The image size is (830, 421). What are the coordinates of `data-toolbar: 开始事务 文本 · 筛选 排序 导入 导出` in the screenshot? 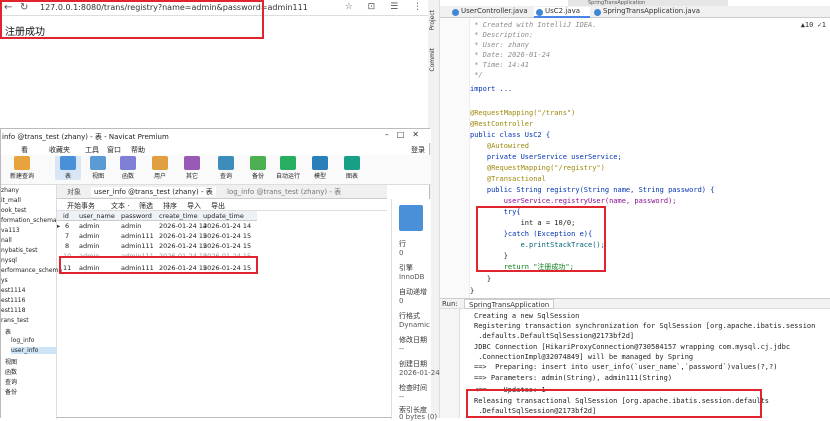 It's located at (222, 205).